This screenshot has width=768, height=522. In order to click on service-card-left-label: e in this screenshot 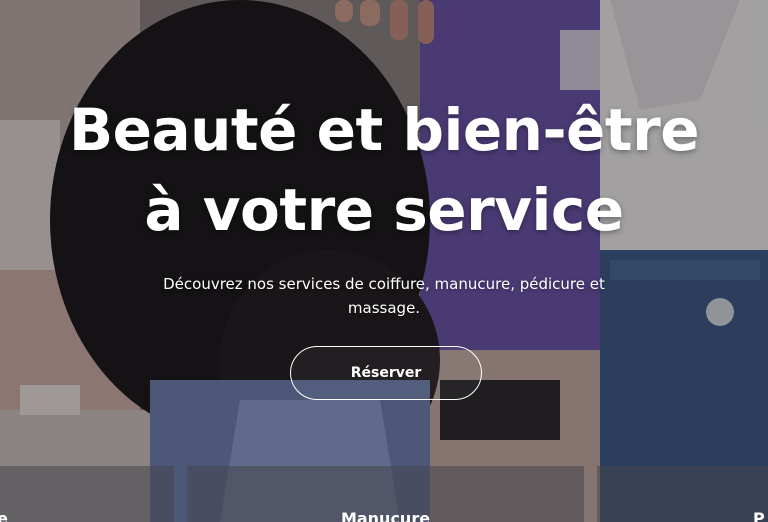, I will do `click(4, 515)`.